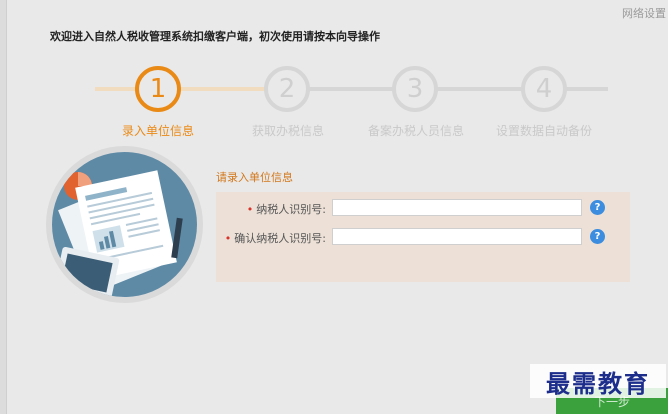  I want to click on documents-illustration, so click(124, 224).